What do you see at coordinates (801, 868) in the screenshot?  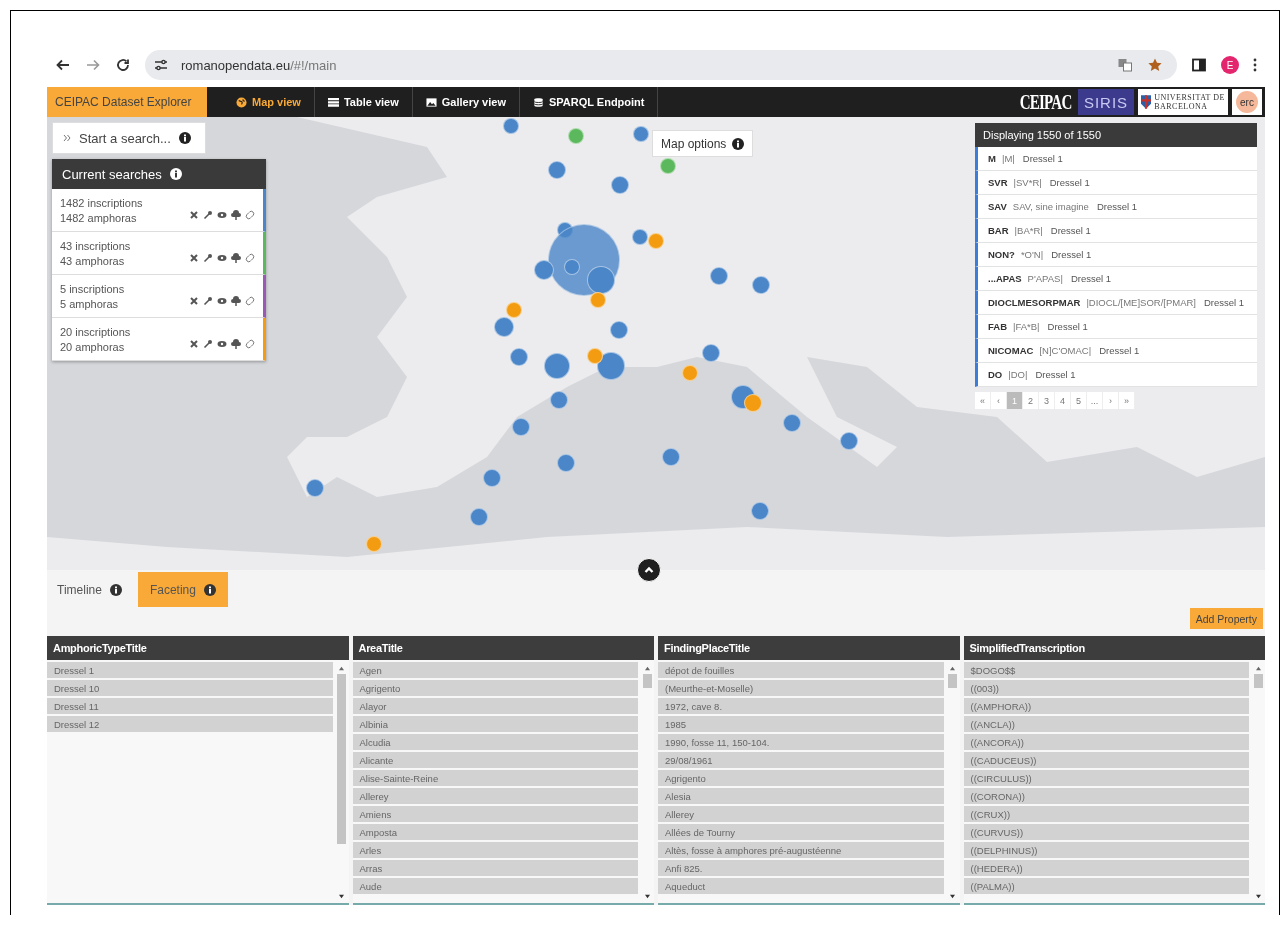 I see `facet-value: Anfi 825.` at bounding box center [801, 868].